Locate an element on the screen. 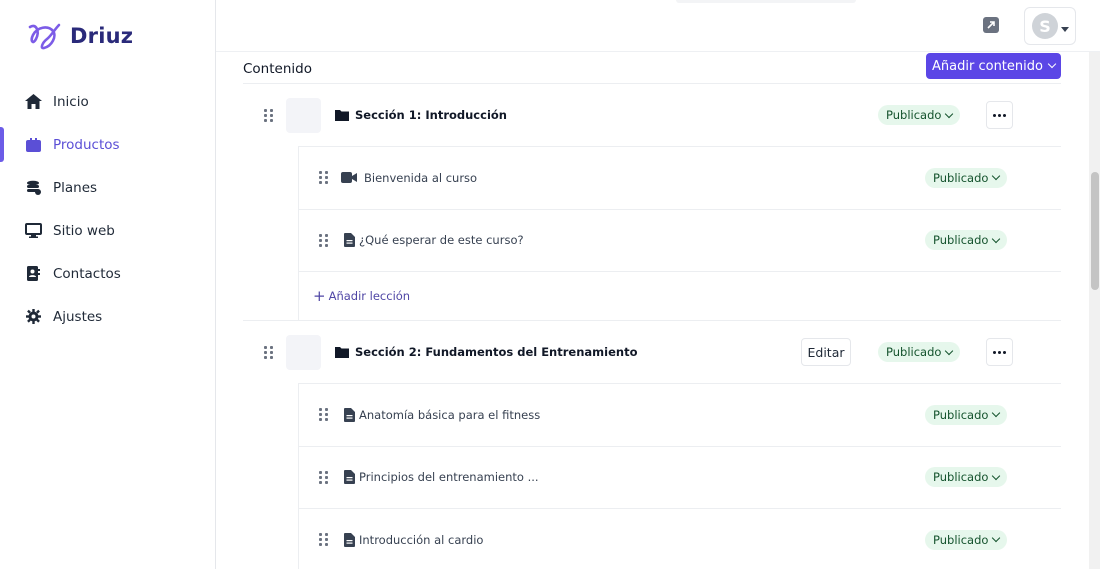 This screenshot has width=1100, height=569. lesson-title: Bienvenida al curso is located at coordinates (421, 177).